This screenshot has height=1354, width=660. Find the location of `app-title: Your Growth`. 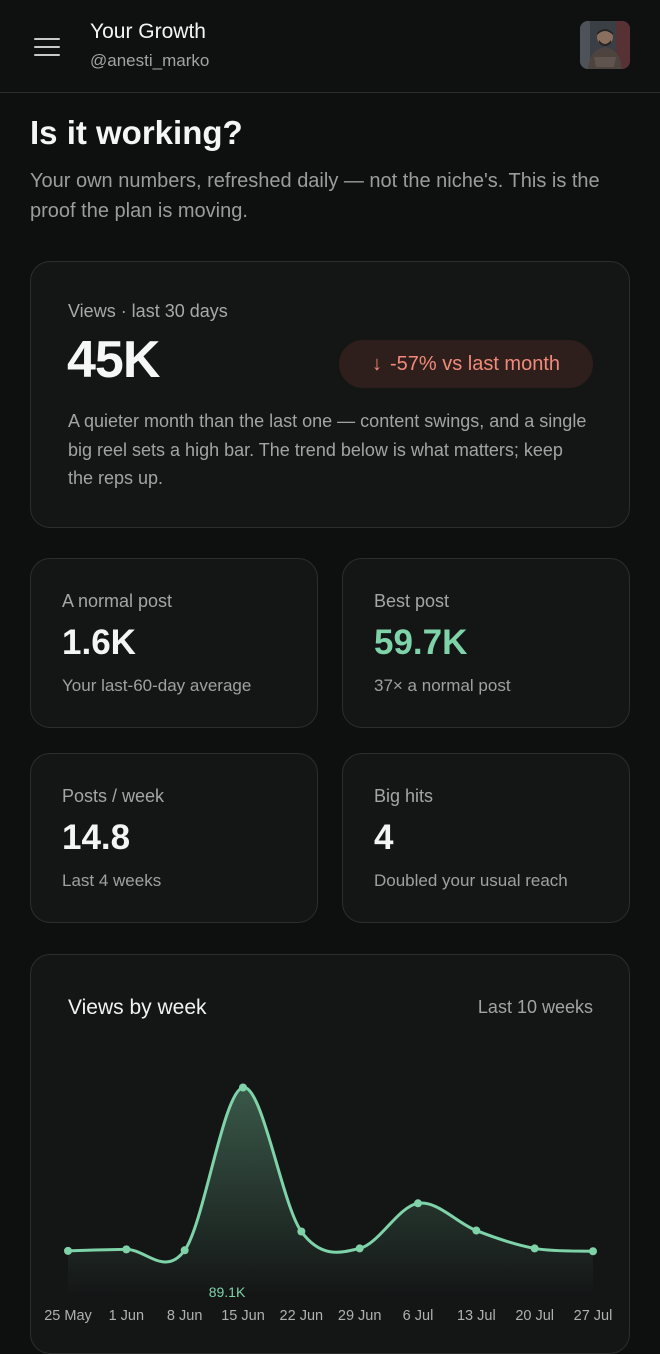

app-title: Your Growth is located at coordinates (148, 31).